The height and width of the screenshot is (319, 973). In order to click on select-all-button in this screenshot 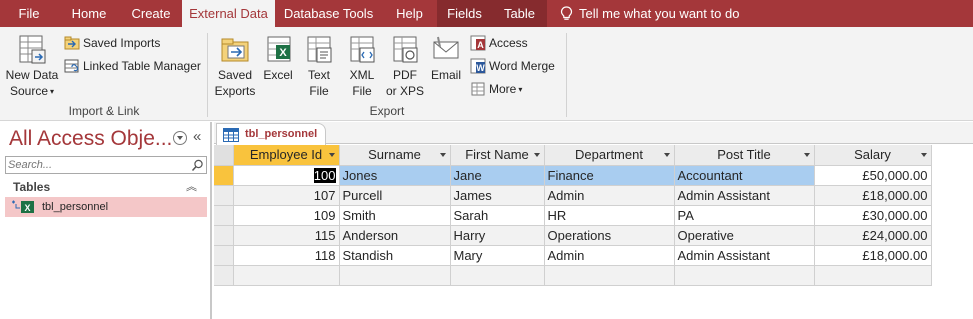, I will do `click(224, 155)`.